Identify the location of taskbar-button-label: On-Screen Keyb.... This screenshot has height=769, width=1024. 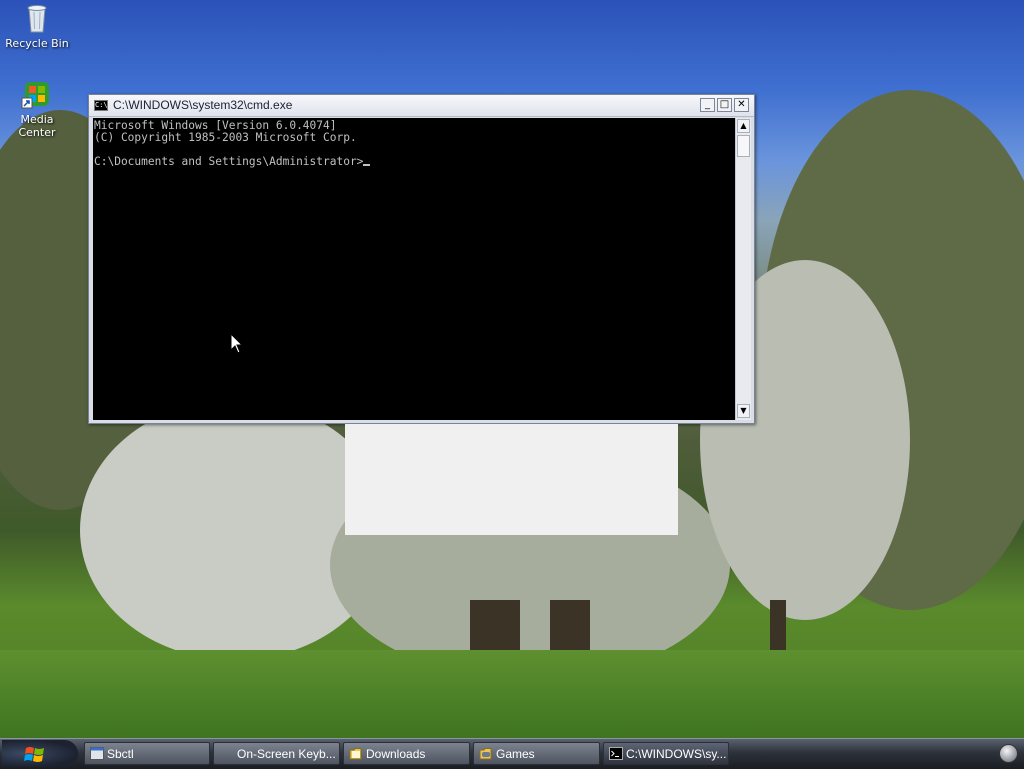
(286, 754).